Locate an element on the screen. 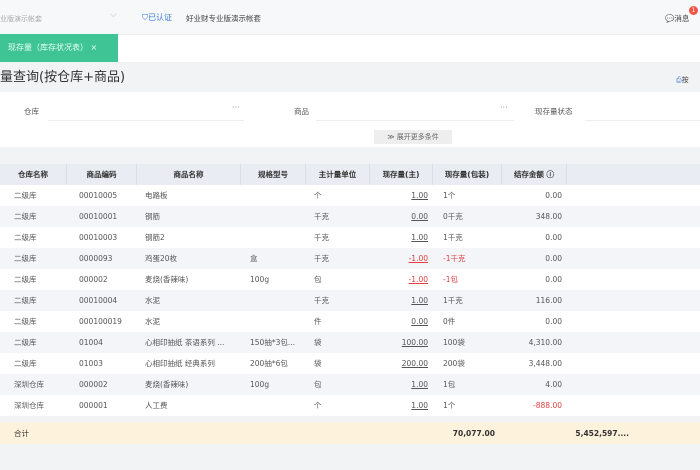  product-label: 商品 is located at coordinates (301, 111).